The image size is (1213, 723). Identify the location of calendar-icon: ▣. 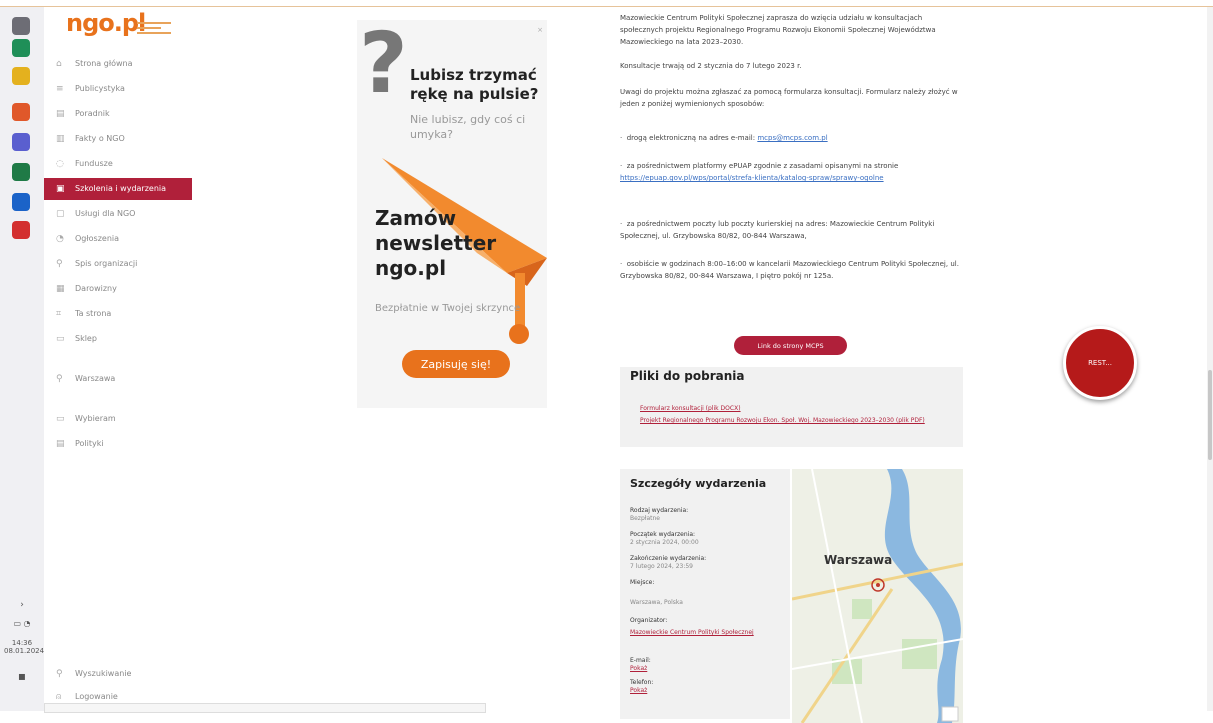
(60, 189).